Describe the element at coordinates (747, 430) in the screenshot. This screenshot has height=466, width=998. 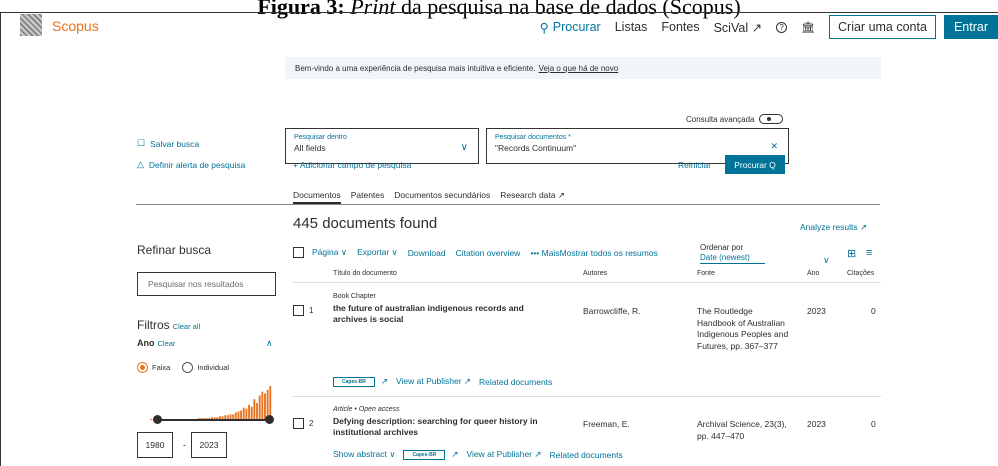
I see `source-title: Archival Science, 23(3), pp. 447–470` at that location.